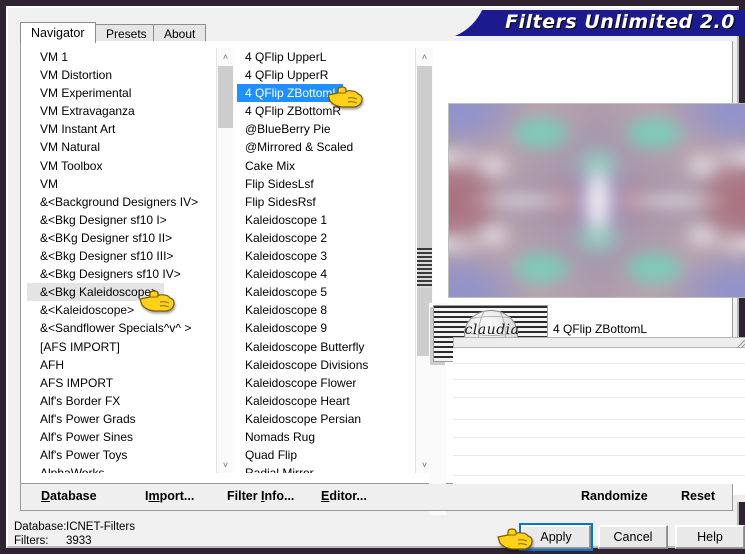  I want to click on filter-list-row: @BlueBerry Pie, so click(326, 129).